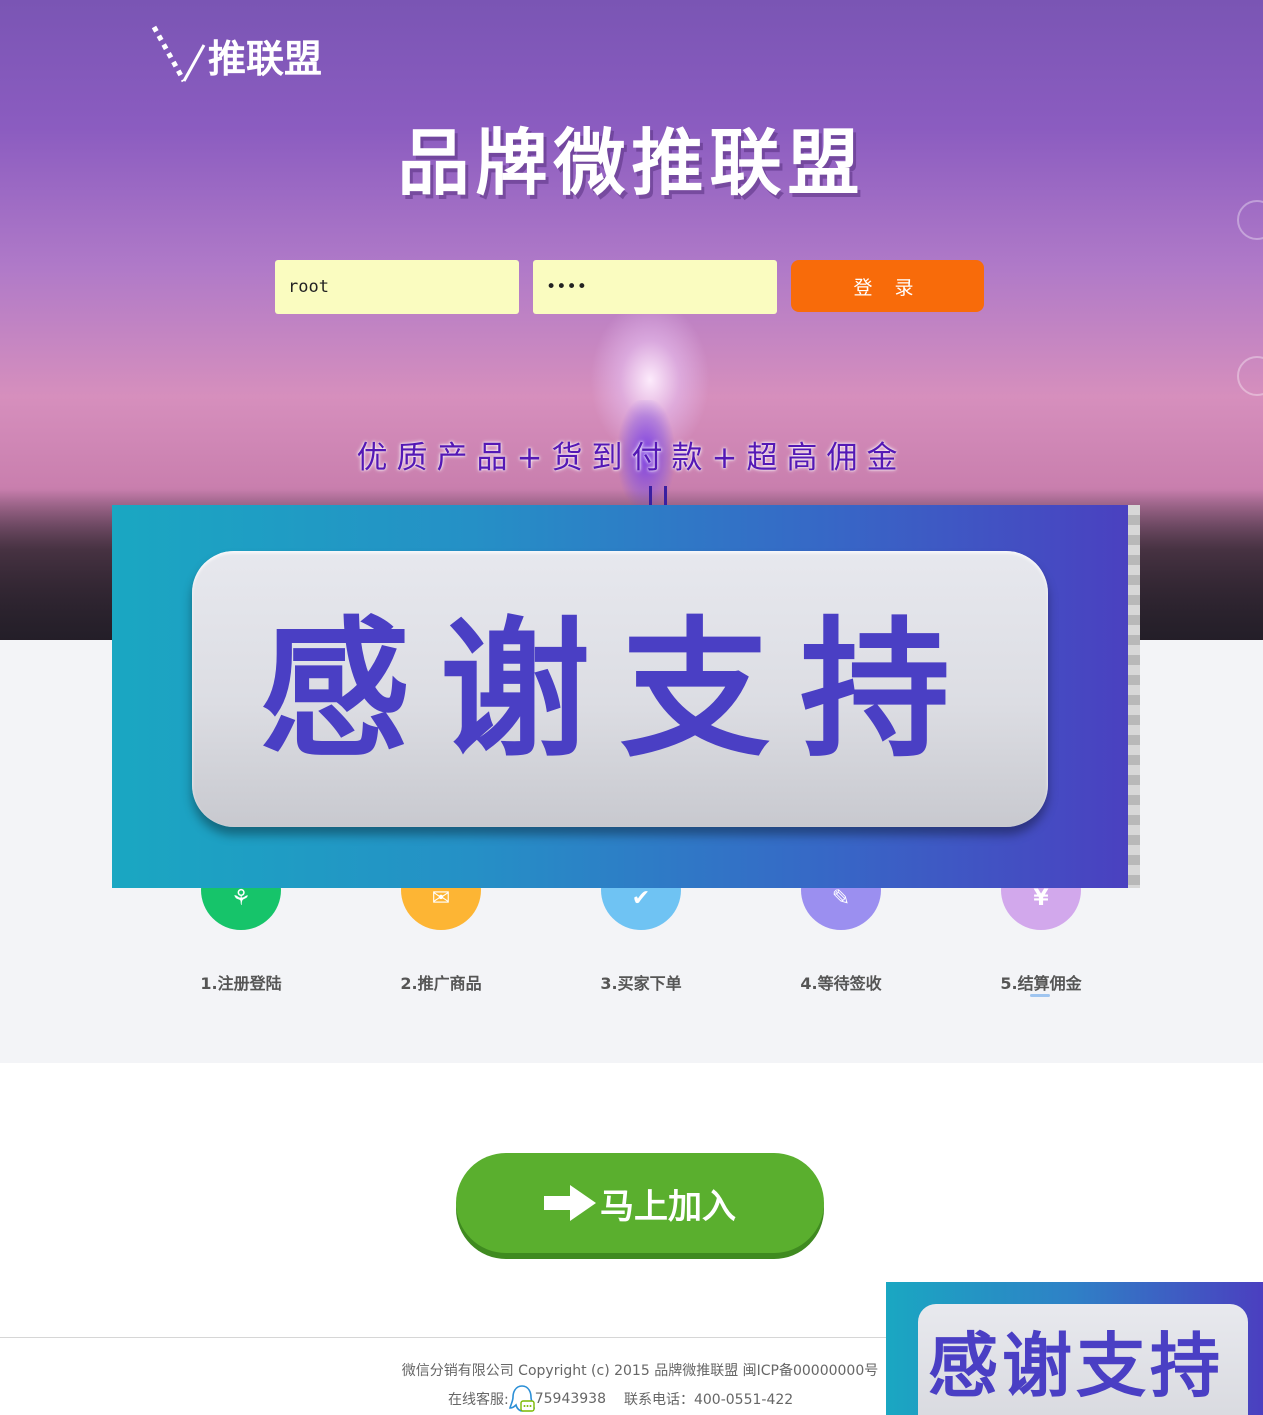 This screenshot has width=1263, height=1415. What do you see at coordinates (570, 1399) in the screenshot?
I see `qq-number: 75943938` at bounding box center [570, 1399].